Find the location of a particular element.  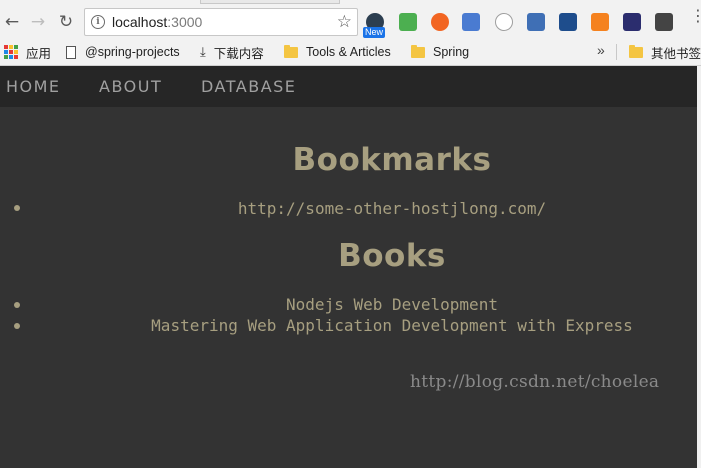

download-icon: ⤓ is located at coordinates (203, 51).